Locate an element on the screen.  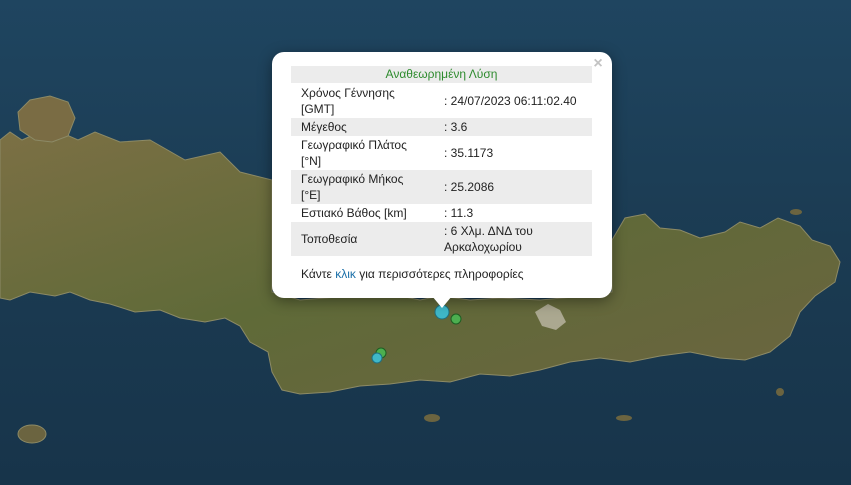
islet-gavdos is located at coordinates (32, 434).